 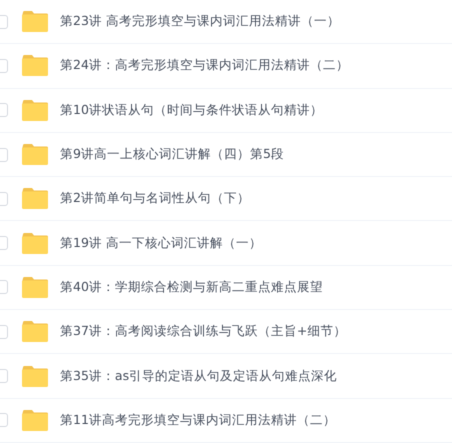 What do you see at coordinates (200, 21) in the screenshot?
I see `folder-name: 第23讲 高考完形填空与课内词汇用法精讲（一）` at bounding box center [200, 21].